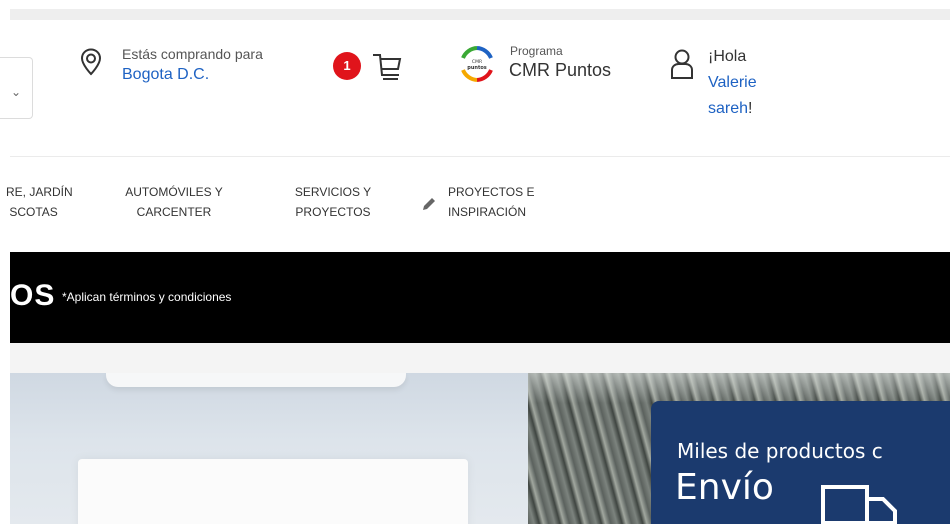 This screenshot has height=524, width=950. Describe the element at coordinates (174, 212) in the screenshot. I see `nav-item-line2: CARCENTER` at that location.